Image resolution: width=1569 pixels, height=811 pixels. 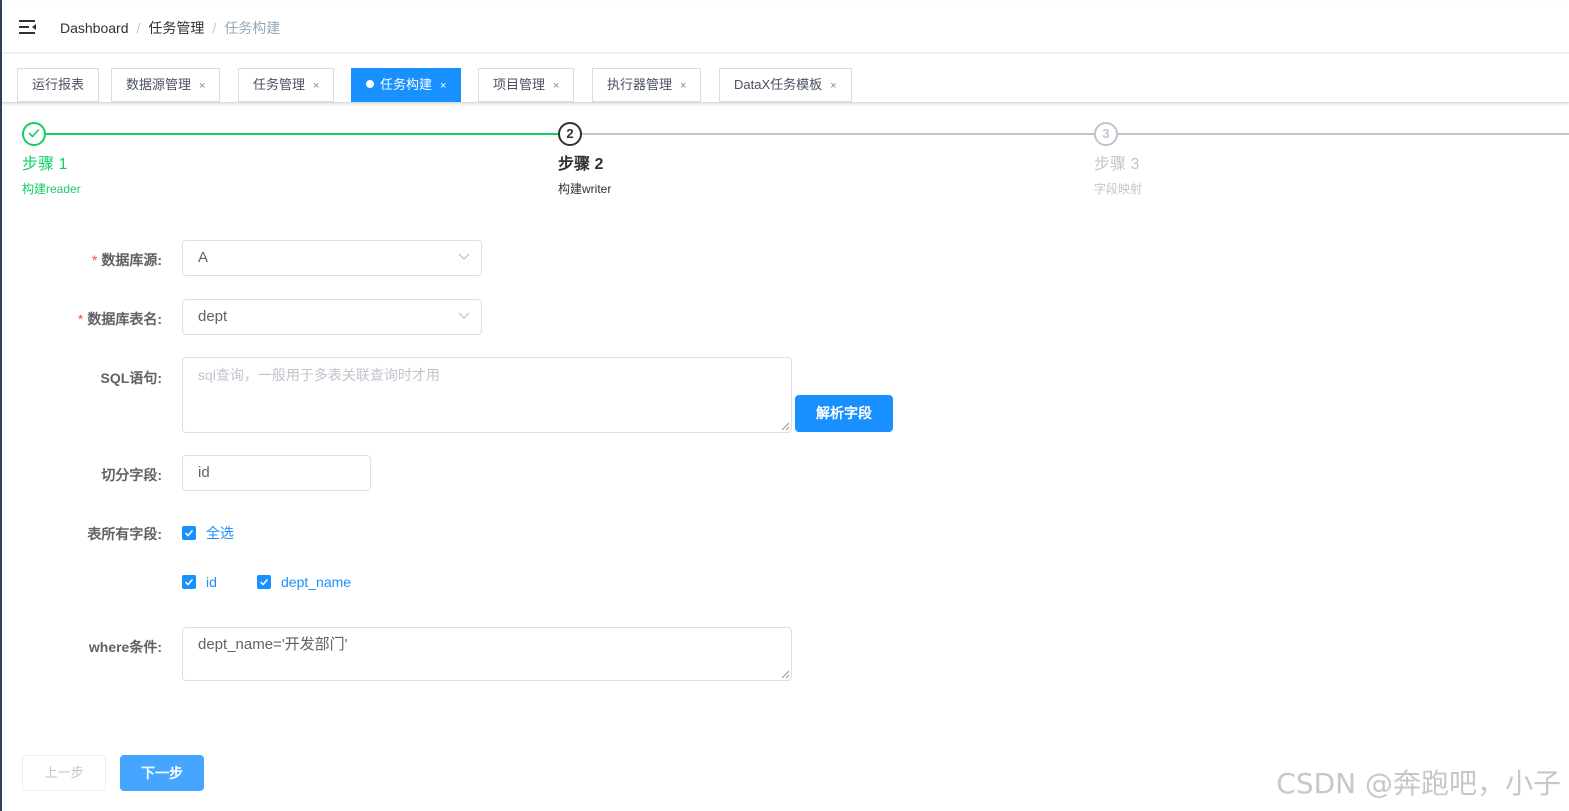 I want to click on table-label: * 数据库表名:, so click(x=82, y=319).